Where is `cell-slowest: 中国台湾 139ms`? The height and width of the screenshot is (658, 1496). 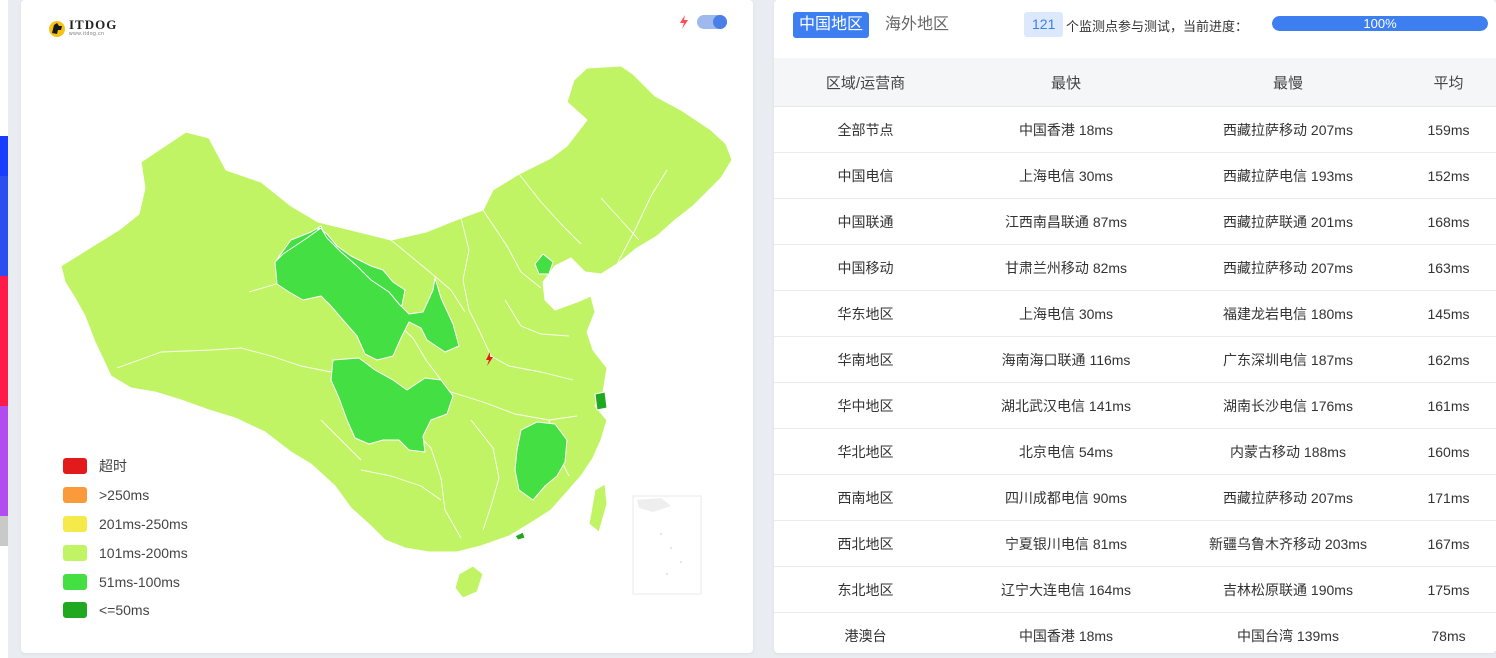
cell-slowest: 中国台湾 139ms is located at coordinates (1288, 635).